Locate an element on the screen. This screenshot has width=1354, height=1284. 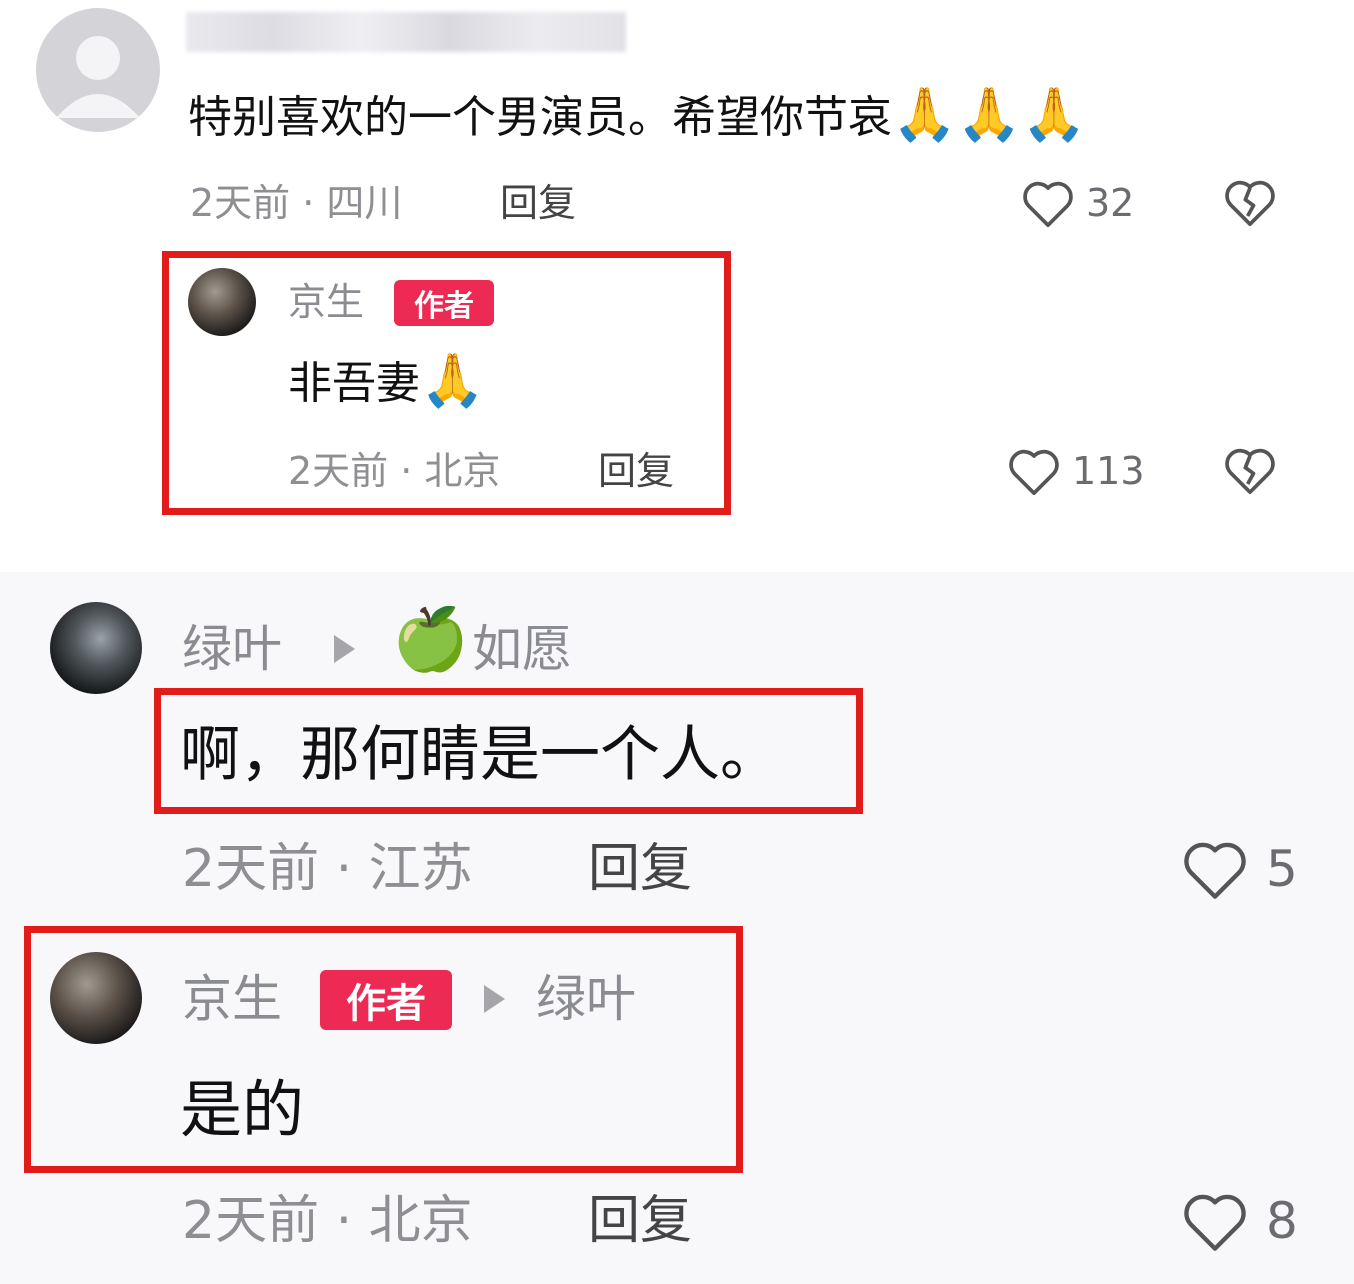
like-button: 5 is located at coordinates (1245, 869).